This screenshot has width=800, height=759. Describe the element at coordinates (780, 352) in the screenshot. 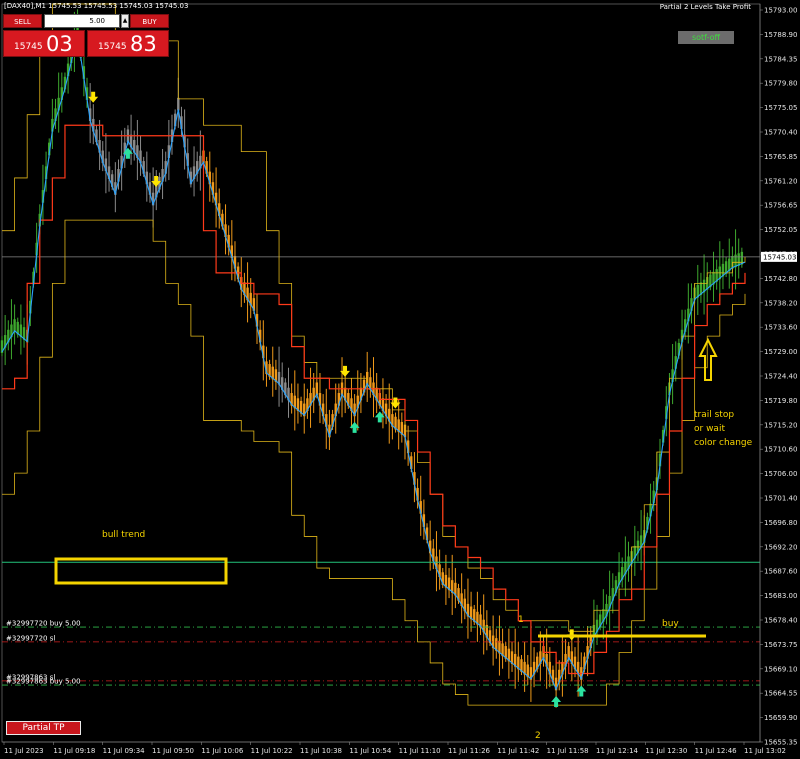

I see `y-tick-label: 15729.00` at that location.